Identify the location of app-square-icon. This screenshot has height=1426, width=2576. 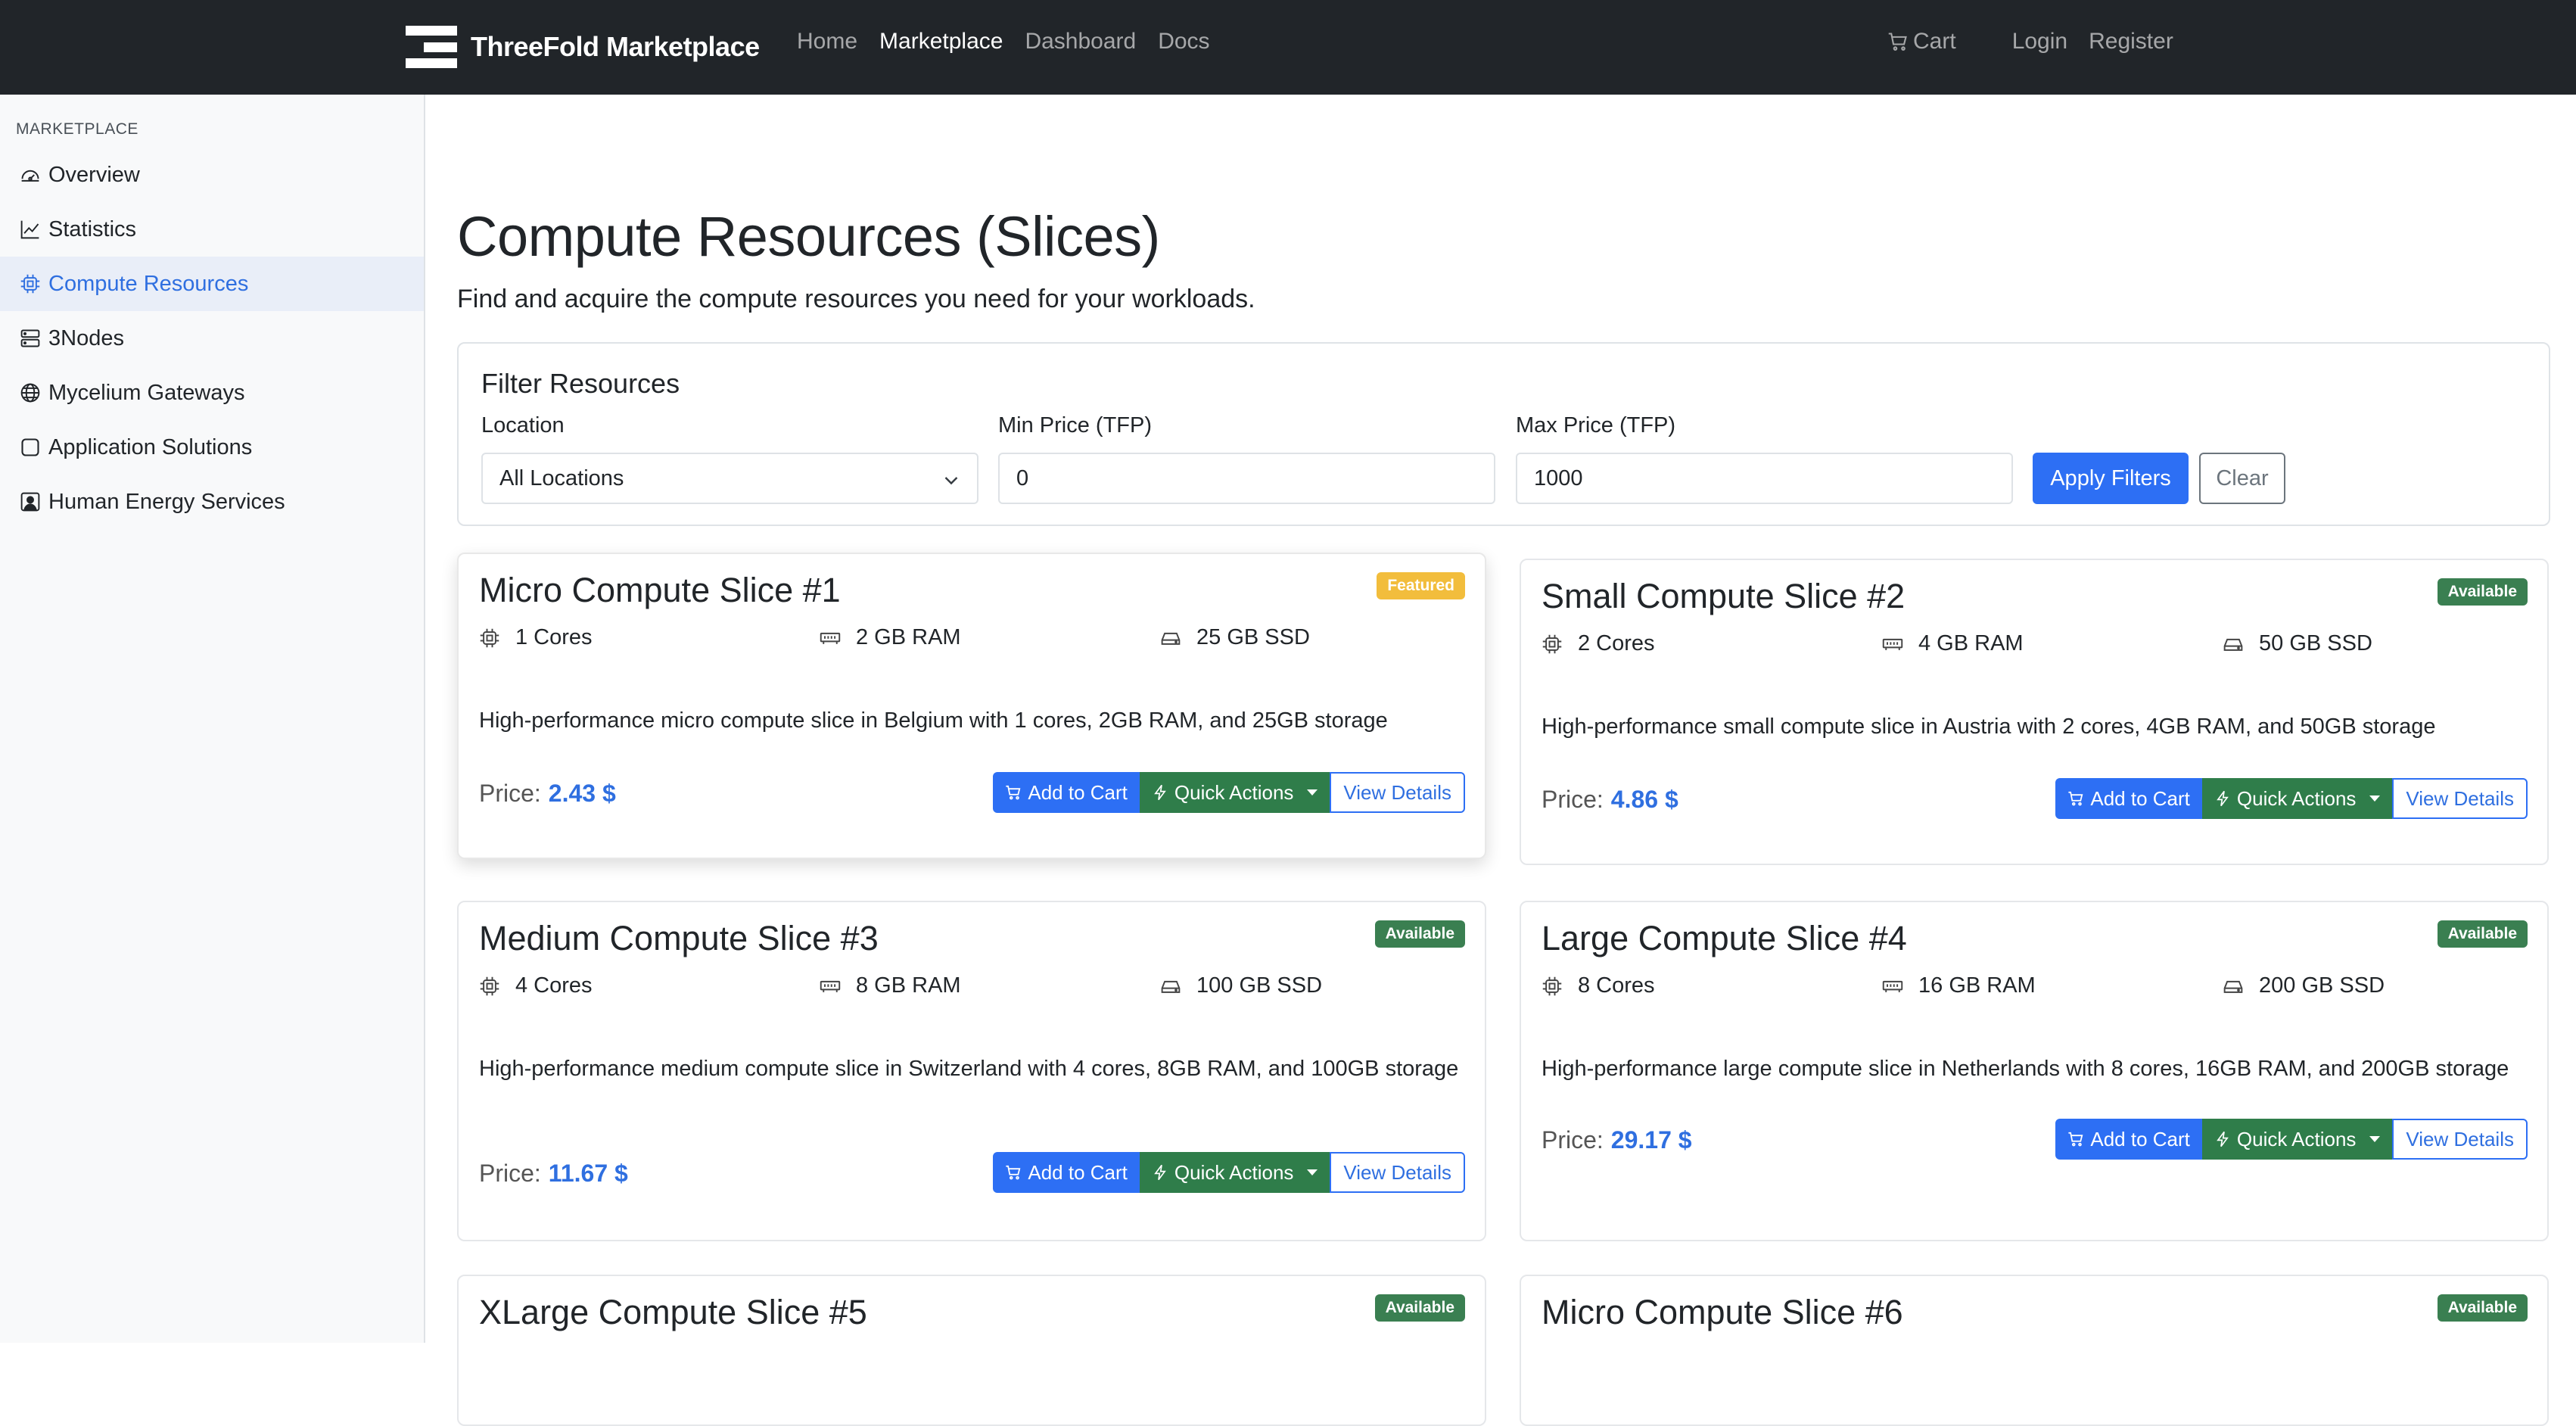
(30, 447).